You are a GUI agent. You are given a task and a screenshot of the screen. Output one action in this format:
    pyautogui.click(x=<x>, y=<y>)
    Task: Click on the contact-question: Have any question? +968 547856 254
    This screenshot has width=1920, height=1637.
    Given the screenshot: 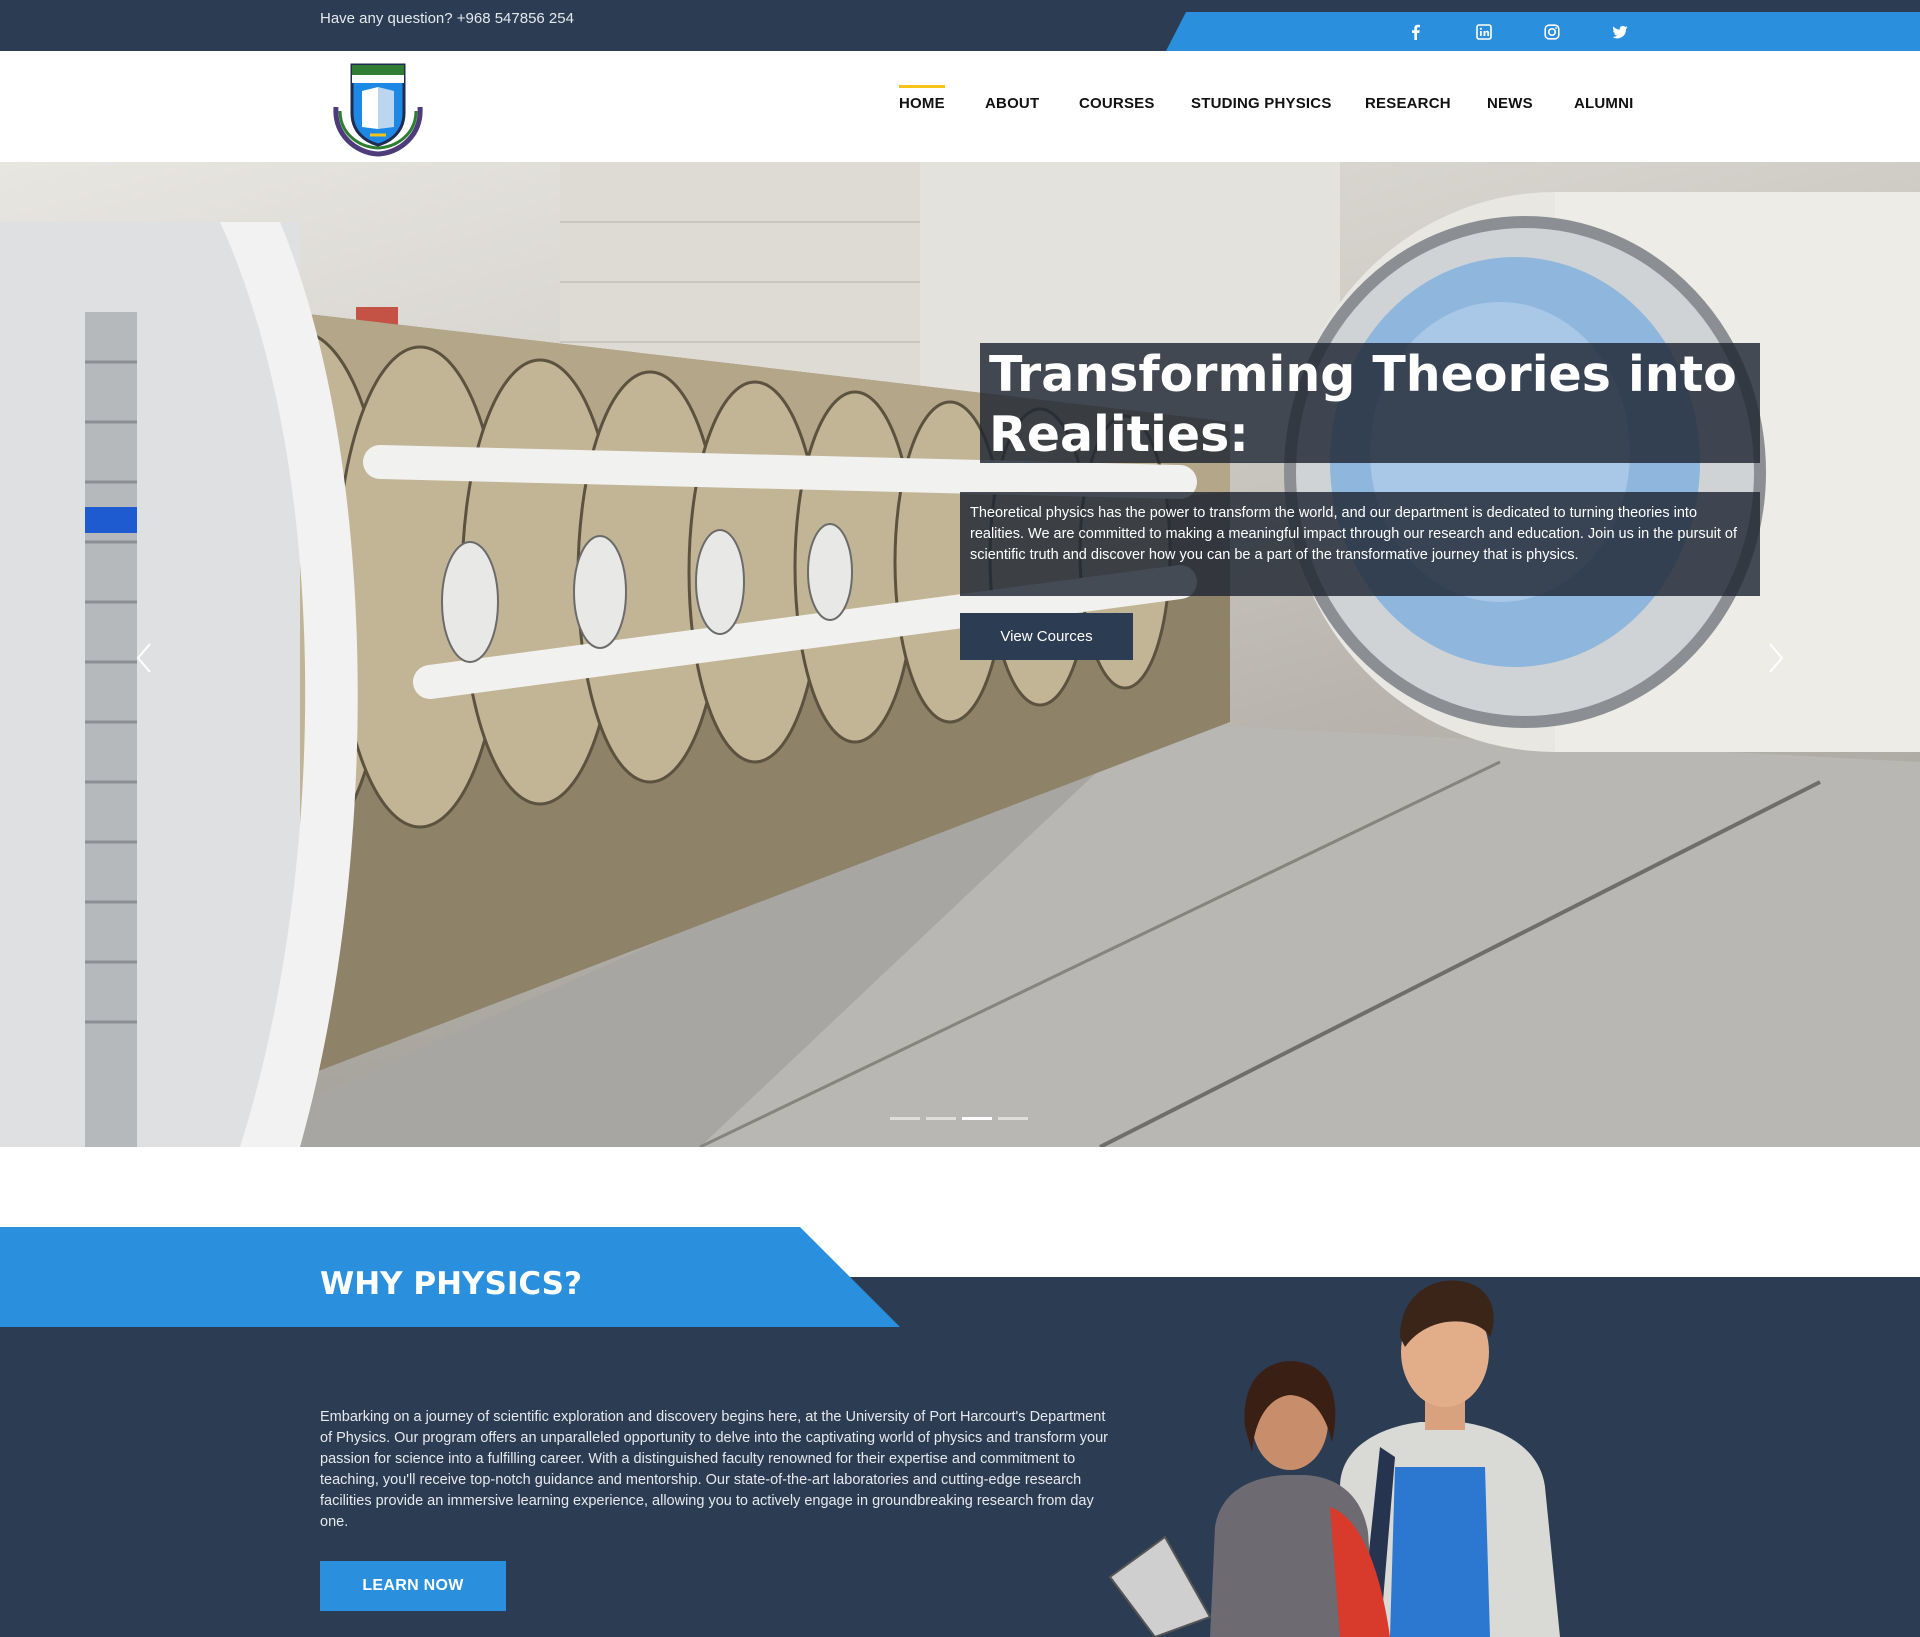 What is the action you would take?
    pyautogui.click(x=447, y=18)
    